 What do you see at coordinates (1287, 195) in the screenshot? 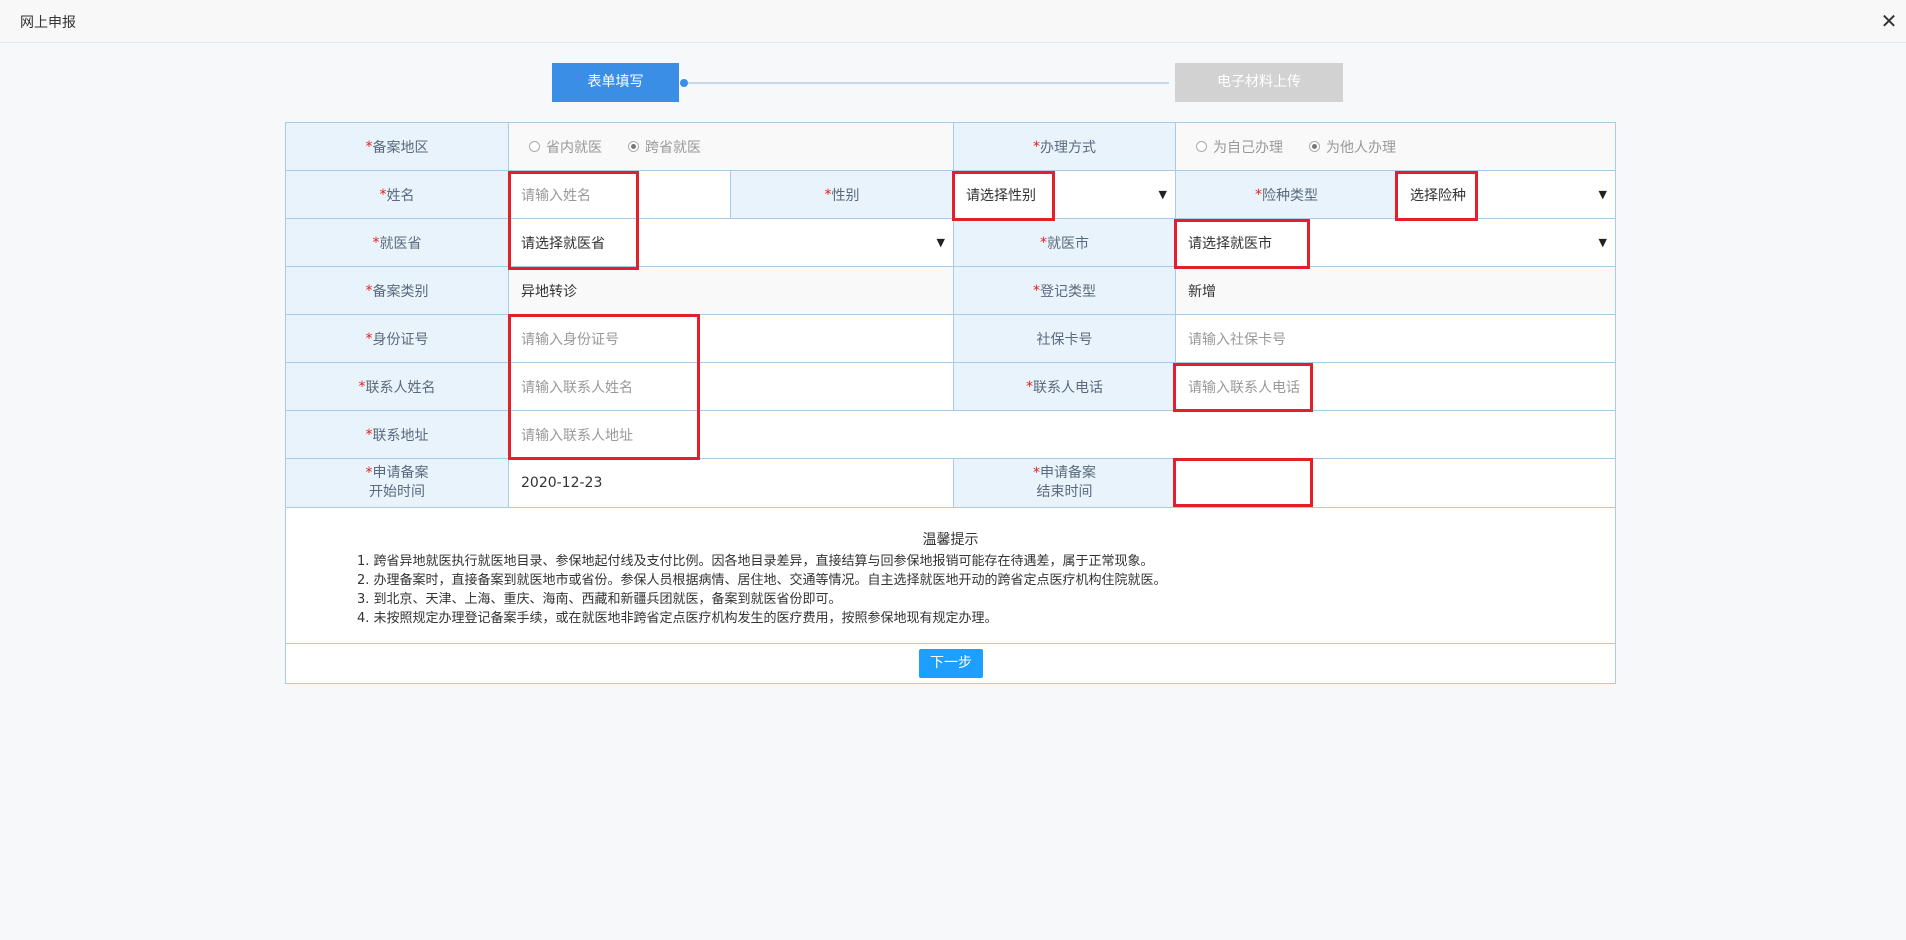
I see `insurance-label: * 险种类型` at bounding box center [1287, 195].